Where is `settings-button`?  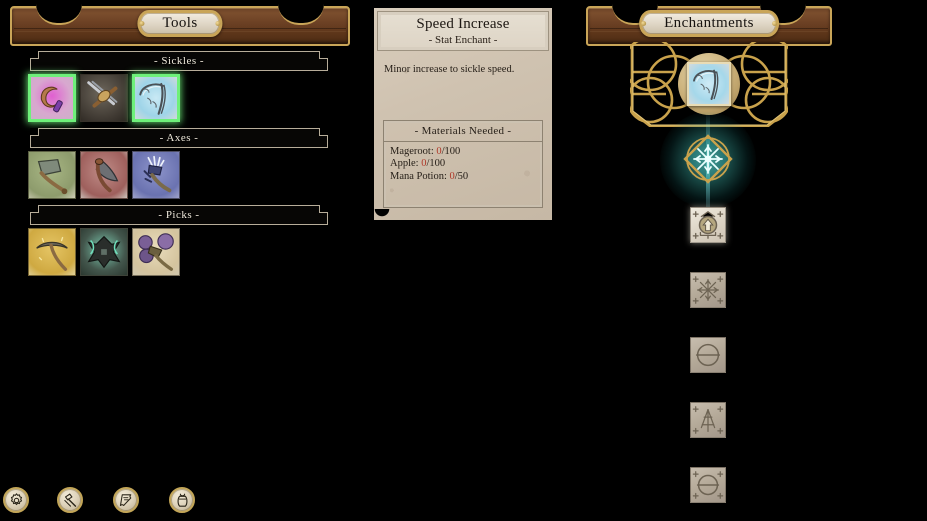
settings-button is located at coordinates (16, 500).